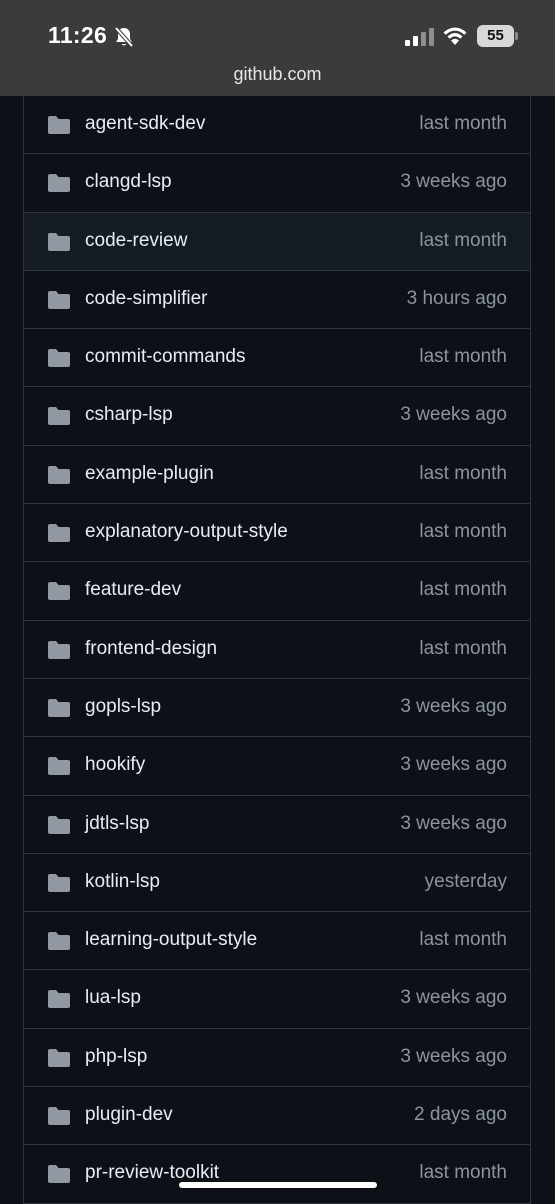 Image resolution: width=555 pixels, height=1204 pixels. What do you see at coordinates (78, 35) in the screenshot?
I see `status-time: 11:26` at bounding box center [78, 35].